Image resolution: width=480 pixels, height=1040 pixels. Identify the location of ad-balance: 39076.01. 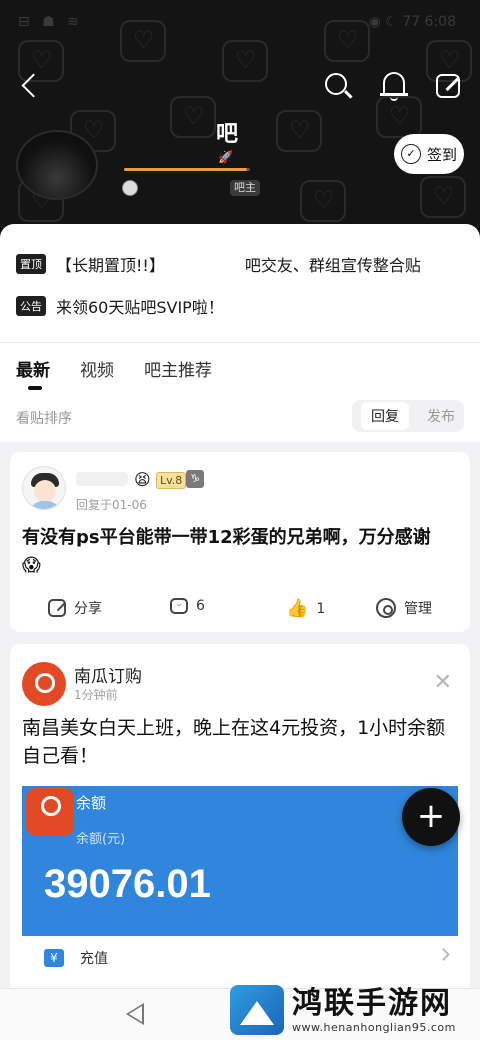
(127, 884).